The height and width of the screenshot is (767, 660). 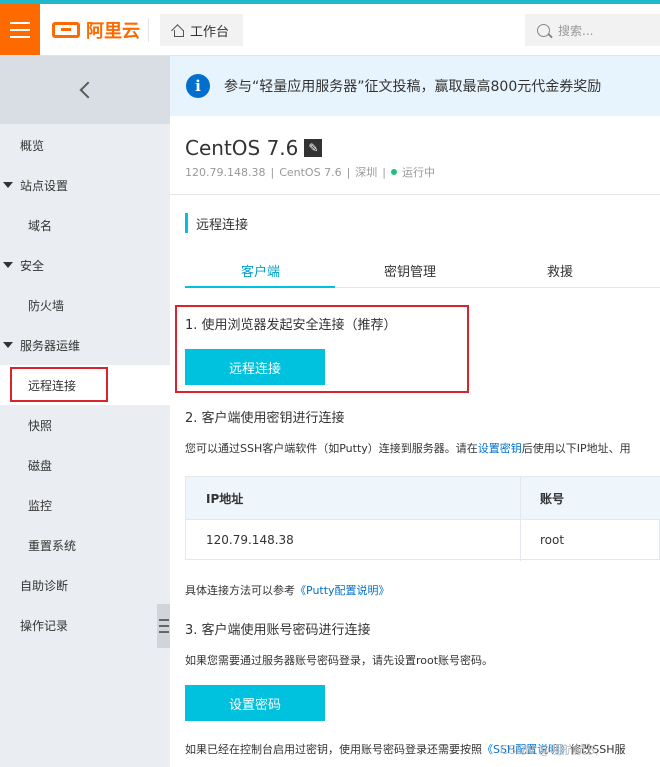 I want to click on table-header: IP地址 账号, so click(x=423, y=498).